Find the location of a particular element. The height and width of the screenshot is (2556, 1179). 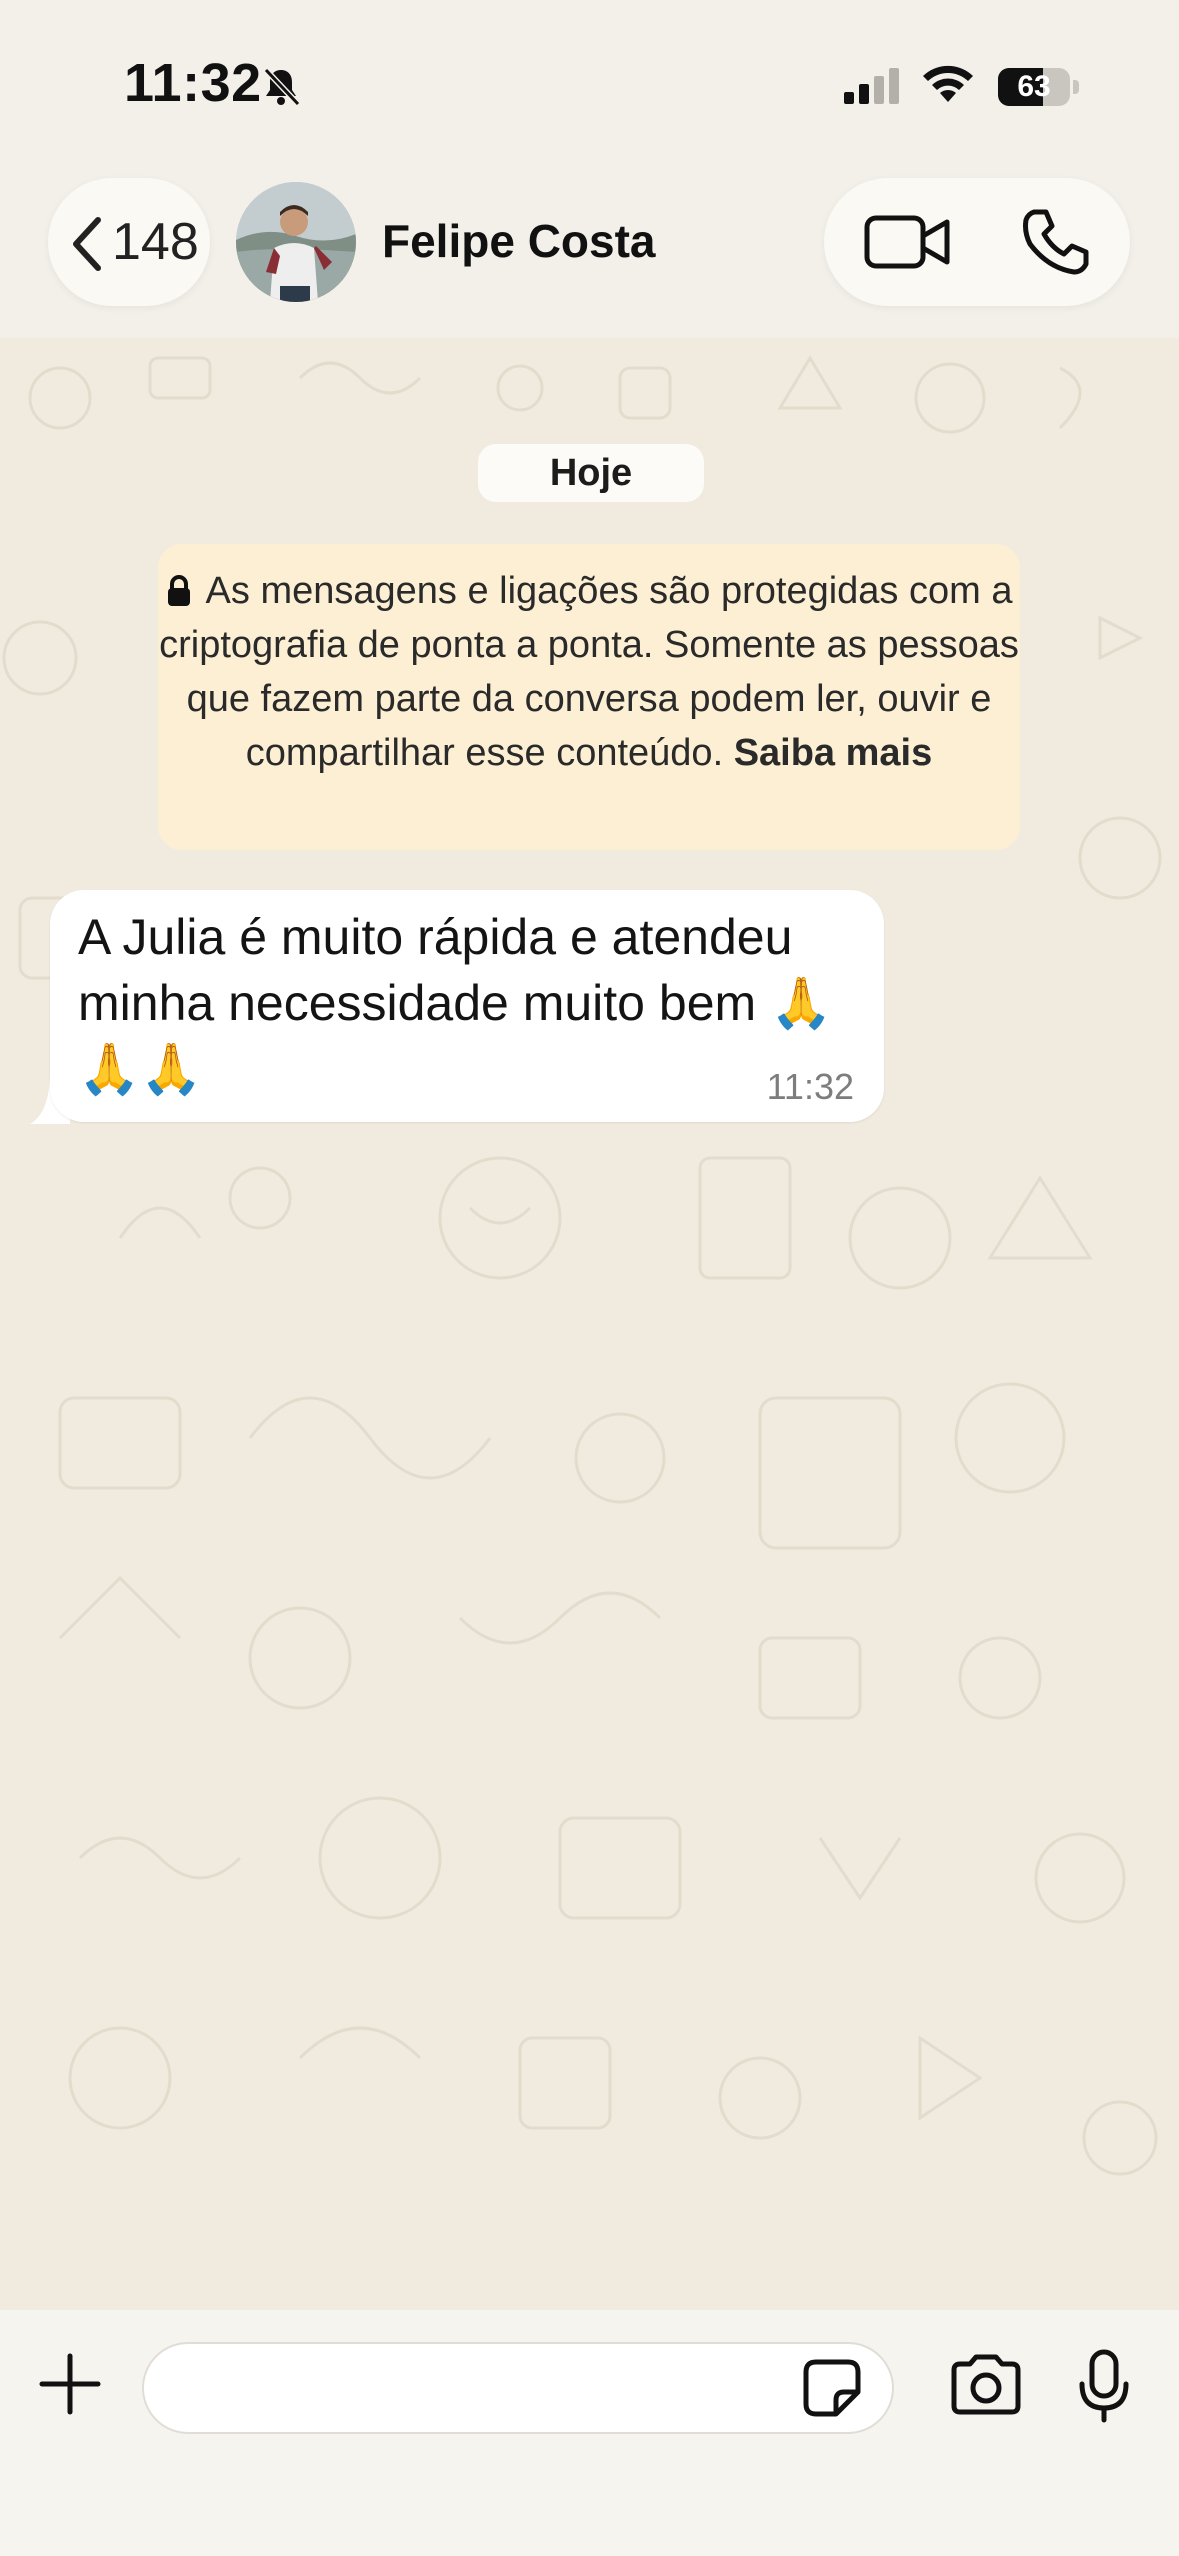

learn-more-link: Saiba mais is located at coordinates (833, 753).